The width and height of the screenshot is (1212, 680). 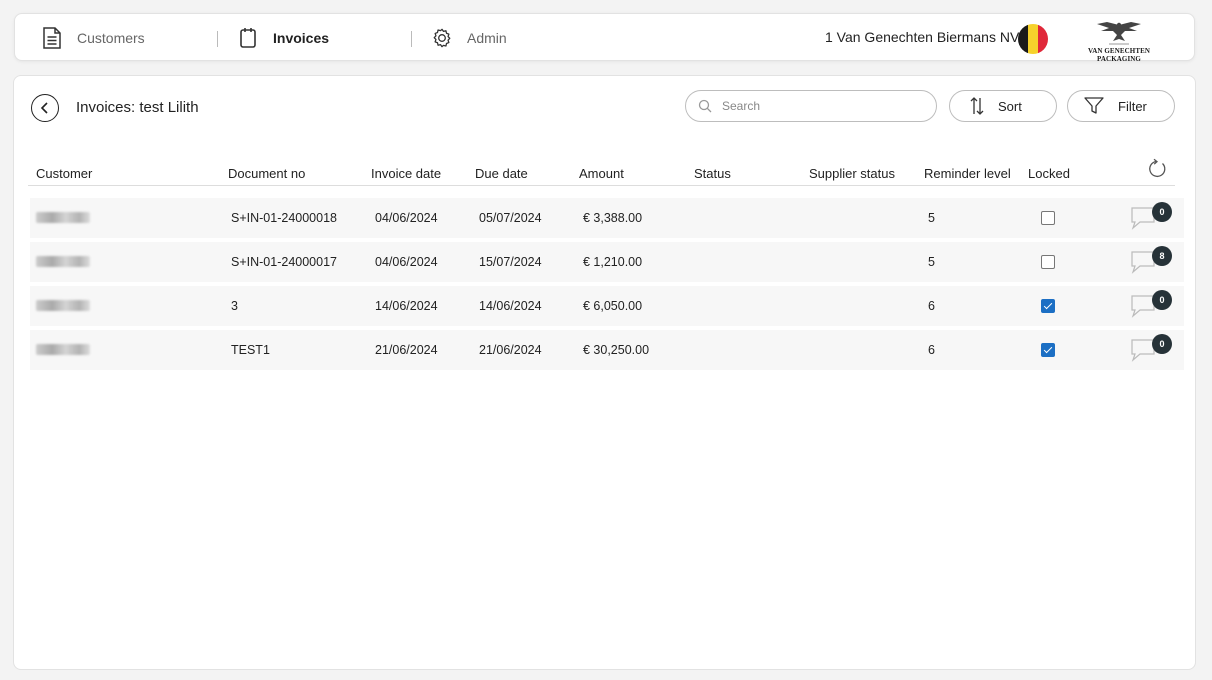 I want to click on filter-button: Filter, so click(x=1121, y=106).